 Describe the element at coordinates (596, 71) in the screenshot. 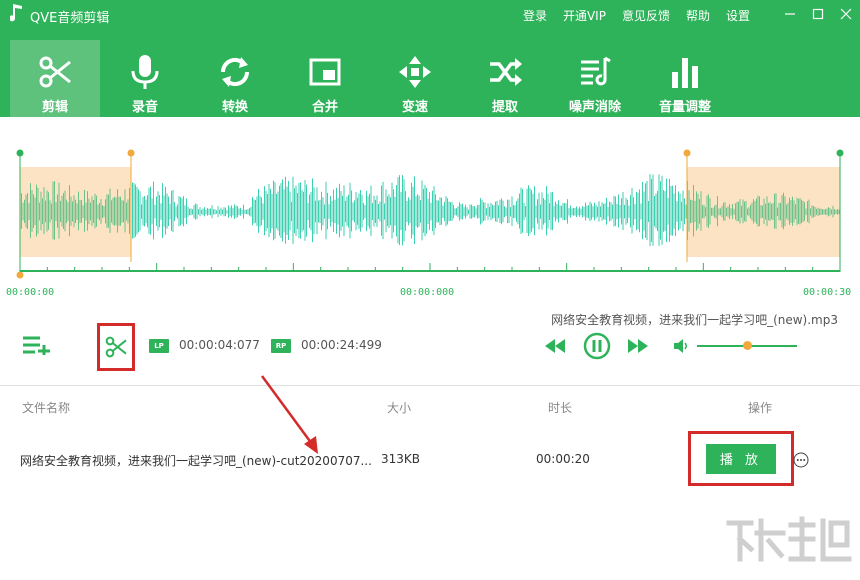

I see `noise-icon` at that location.